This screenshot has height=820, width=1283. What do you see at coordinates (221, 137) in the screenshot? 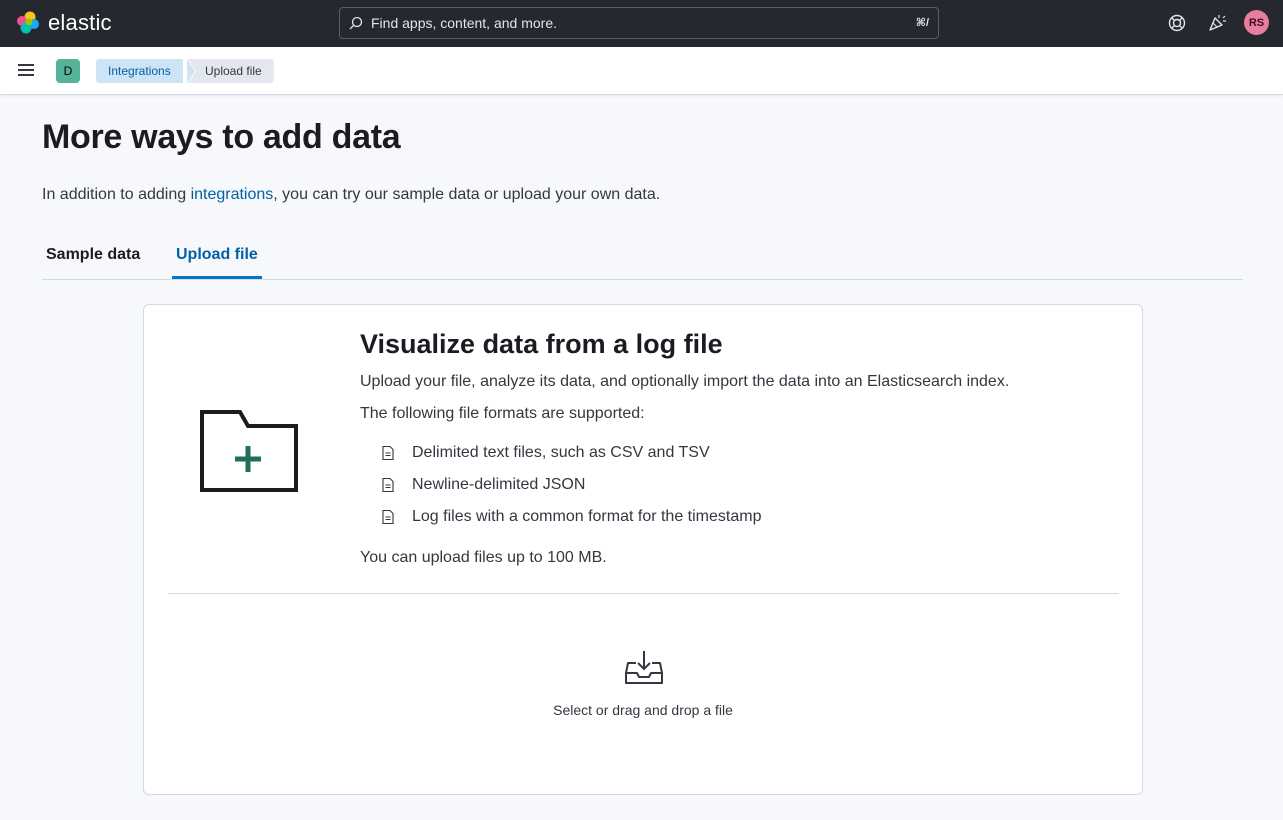
I see `page-title: More ways to add data` at bounding box center [221, 137].